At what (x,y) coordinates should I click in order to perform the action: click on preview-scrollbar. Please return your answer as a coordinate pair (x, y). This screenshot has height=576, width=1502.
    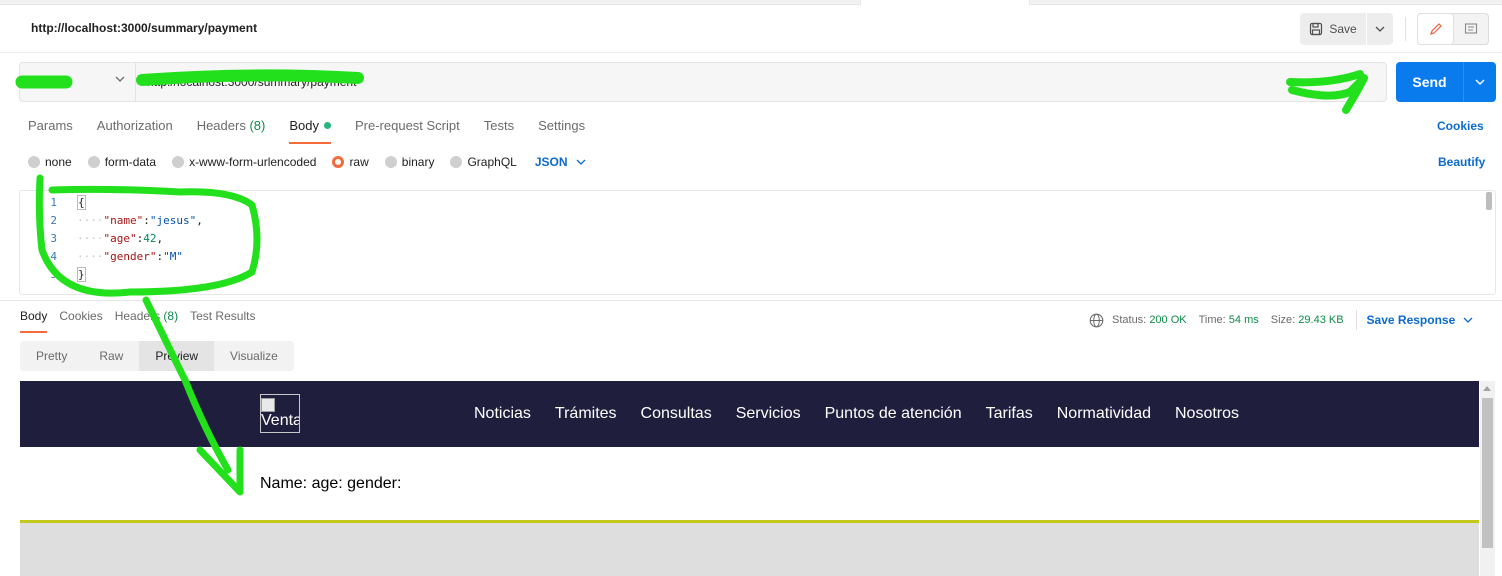
    Looking at the image, I should click on (1487, 478).